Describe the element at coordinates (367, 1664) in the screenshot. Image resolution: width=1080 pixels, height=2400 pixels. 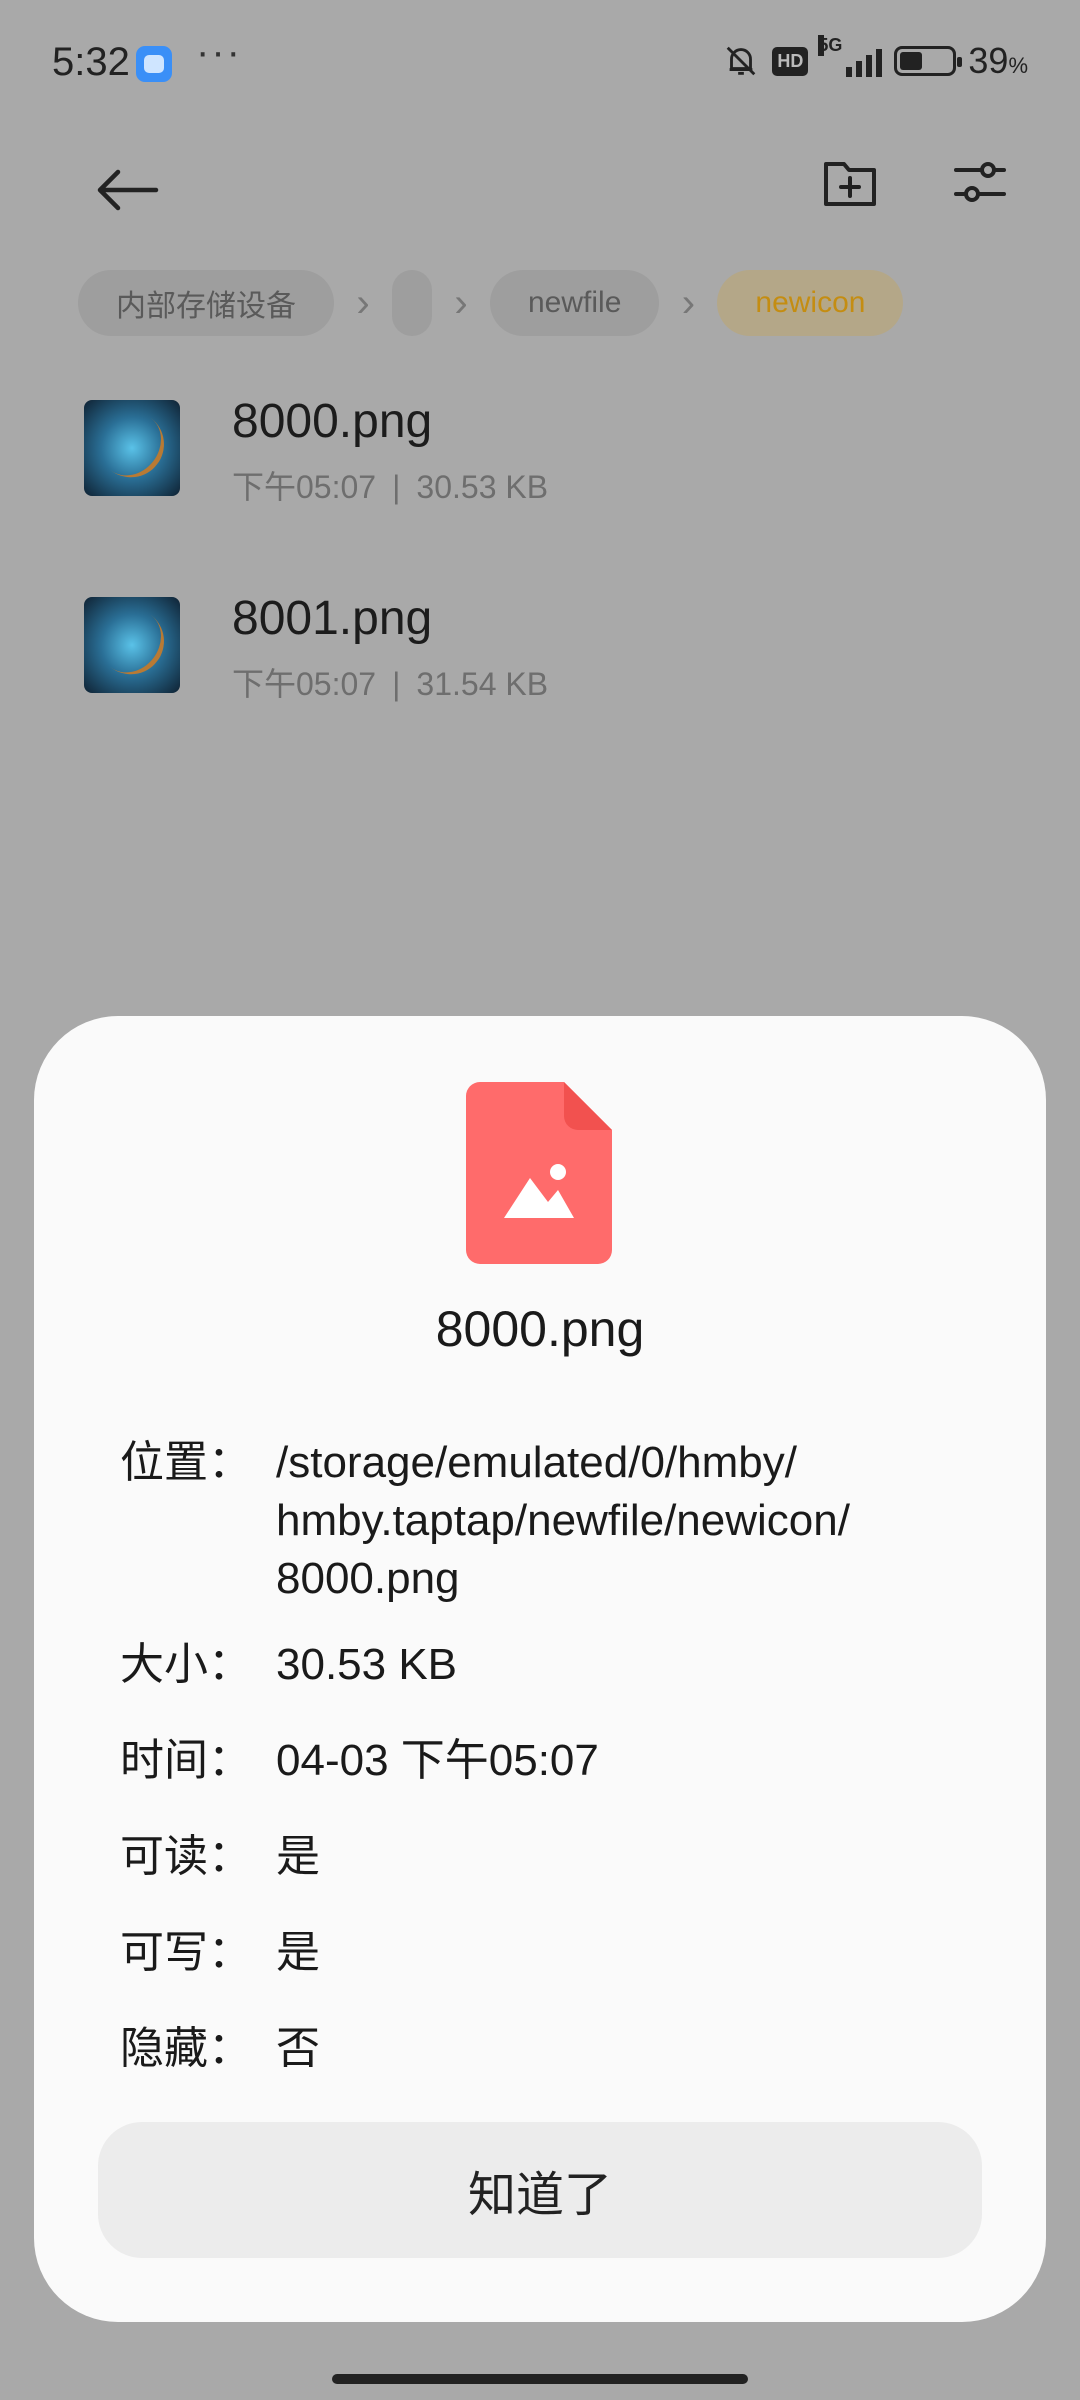
I see `property-value: 30.53 KB` at that location.